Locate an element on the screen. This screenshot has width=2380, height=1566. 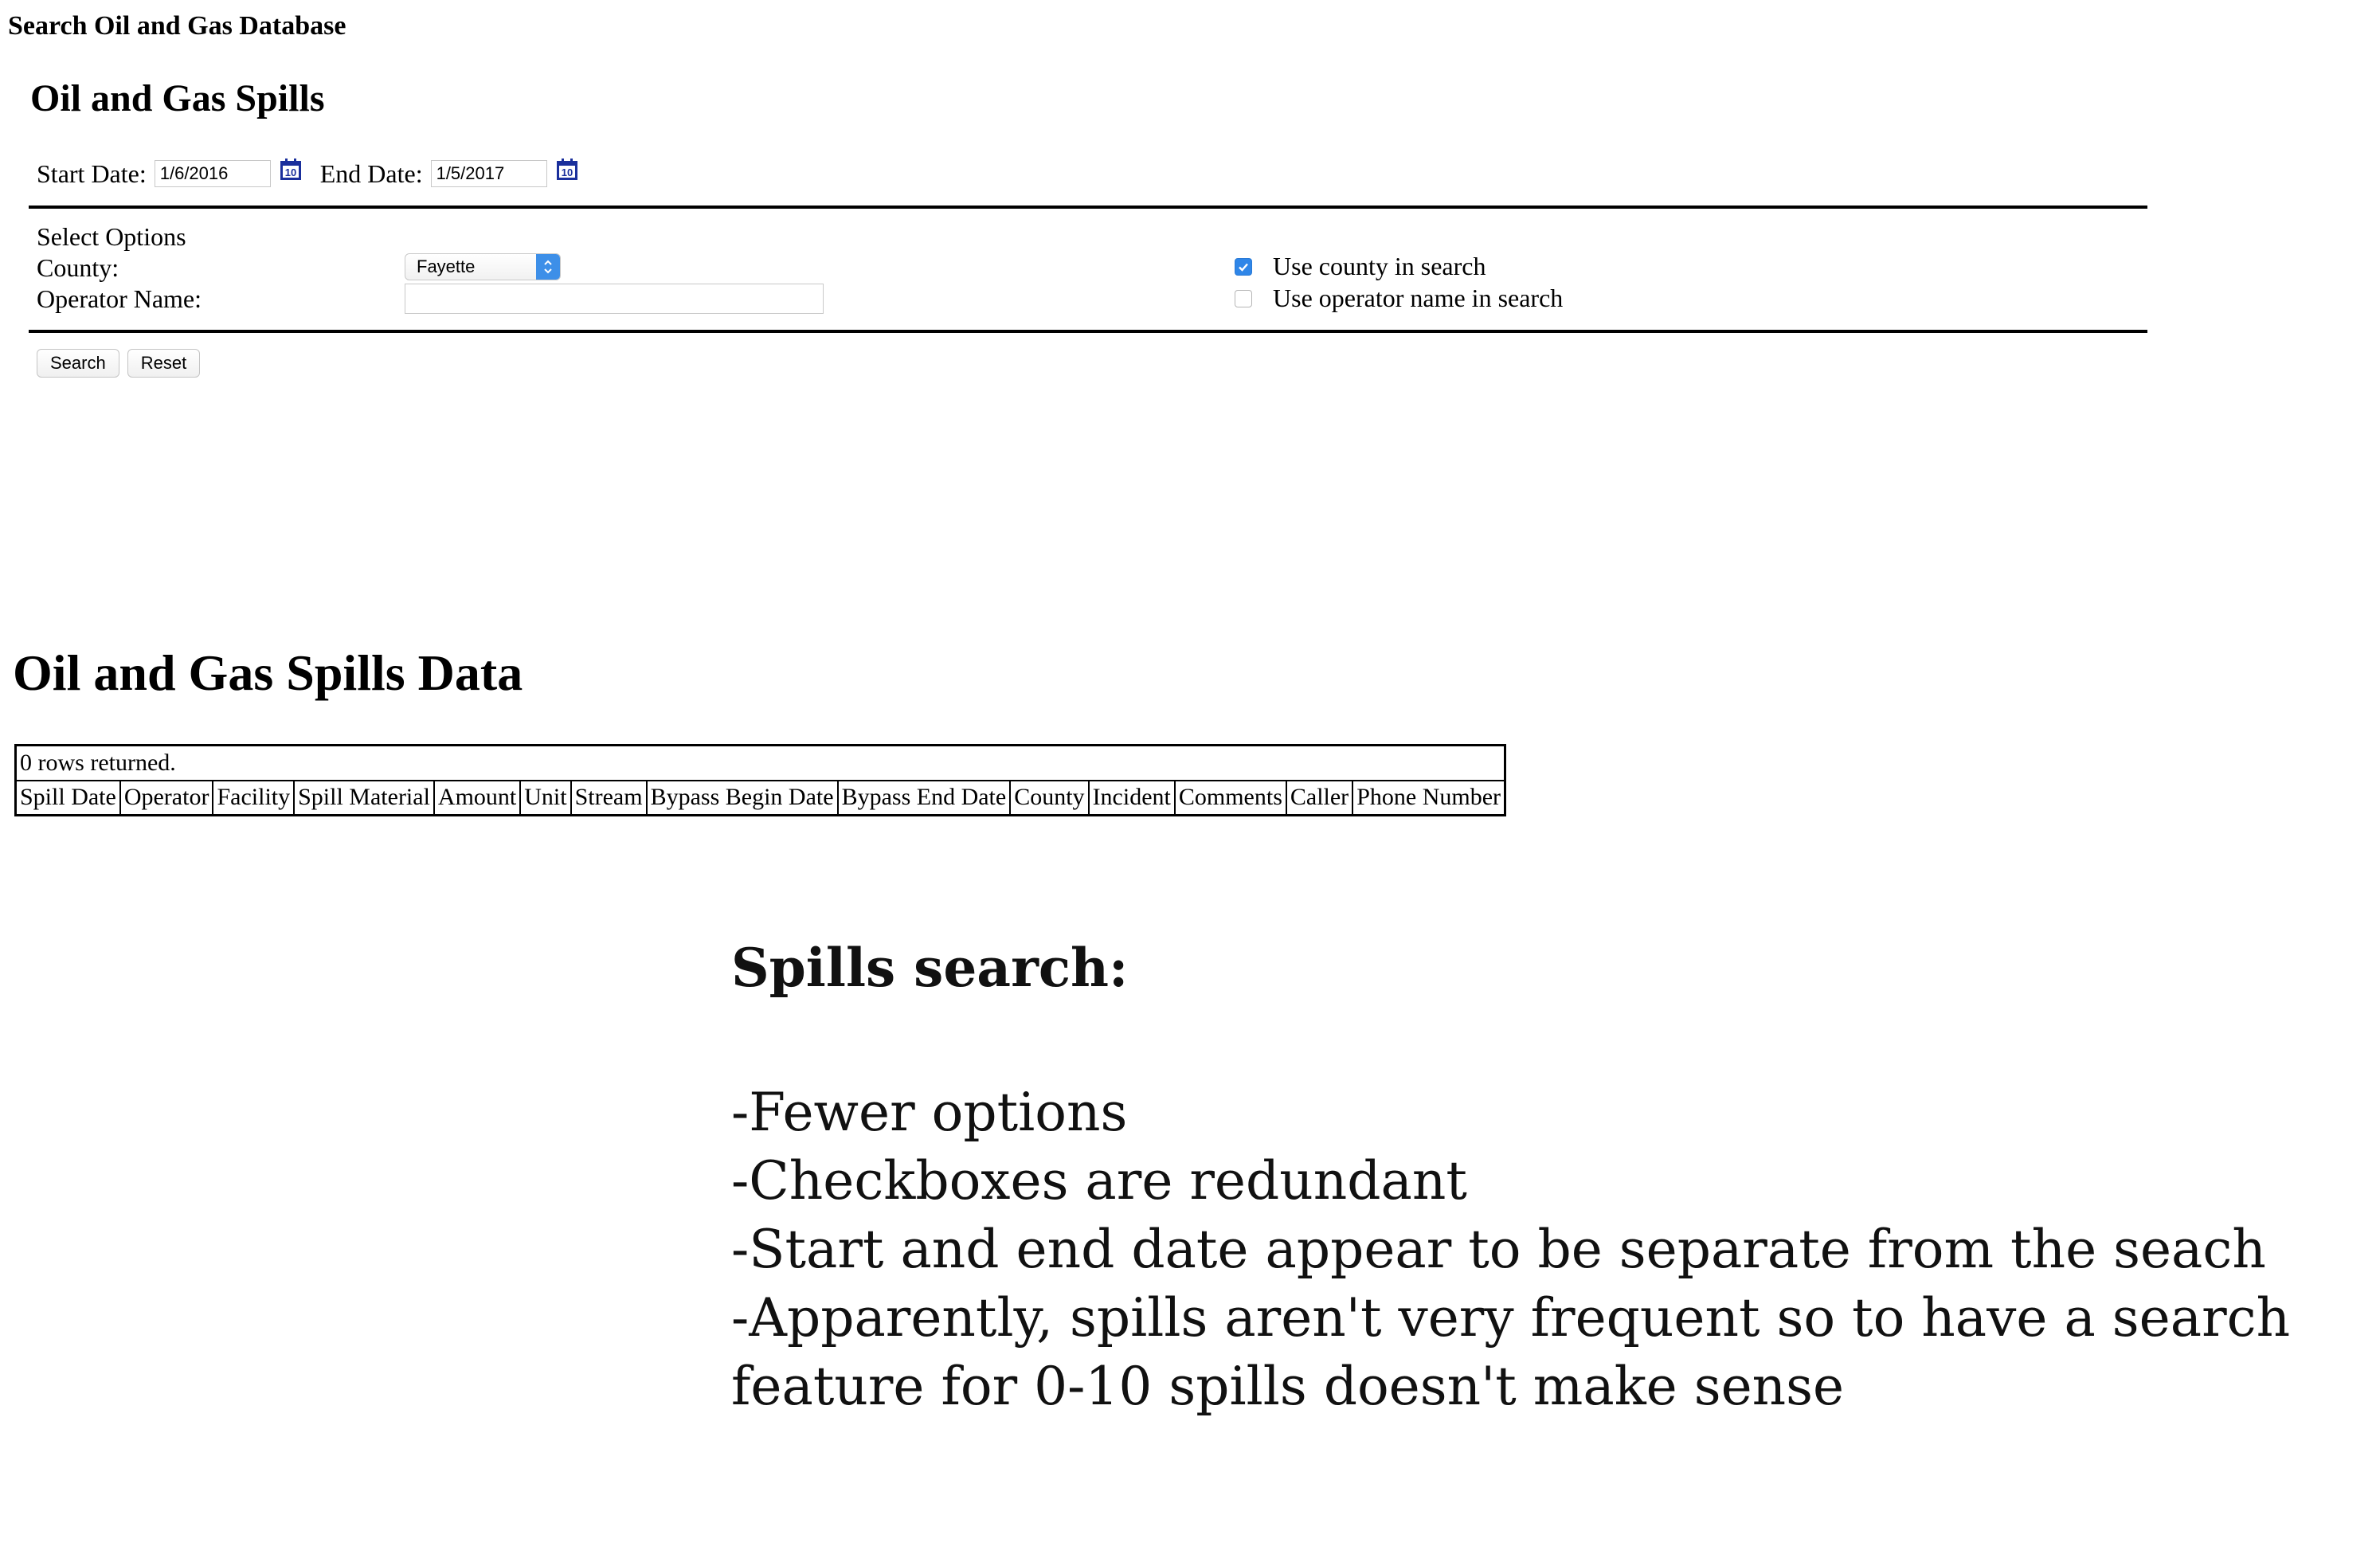
county-select-value: Fayette is located at coordinates (446, 266).